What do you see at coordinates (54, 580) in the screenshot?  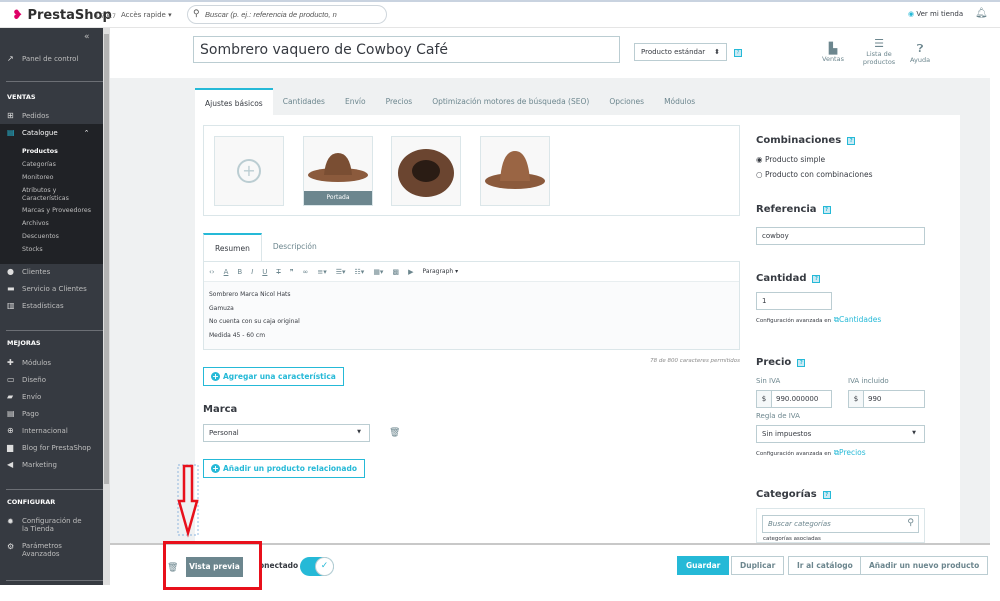 I see `divider` at bounding box center [54, 580].